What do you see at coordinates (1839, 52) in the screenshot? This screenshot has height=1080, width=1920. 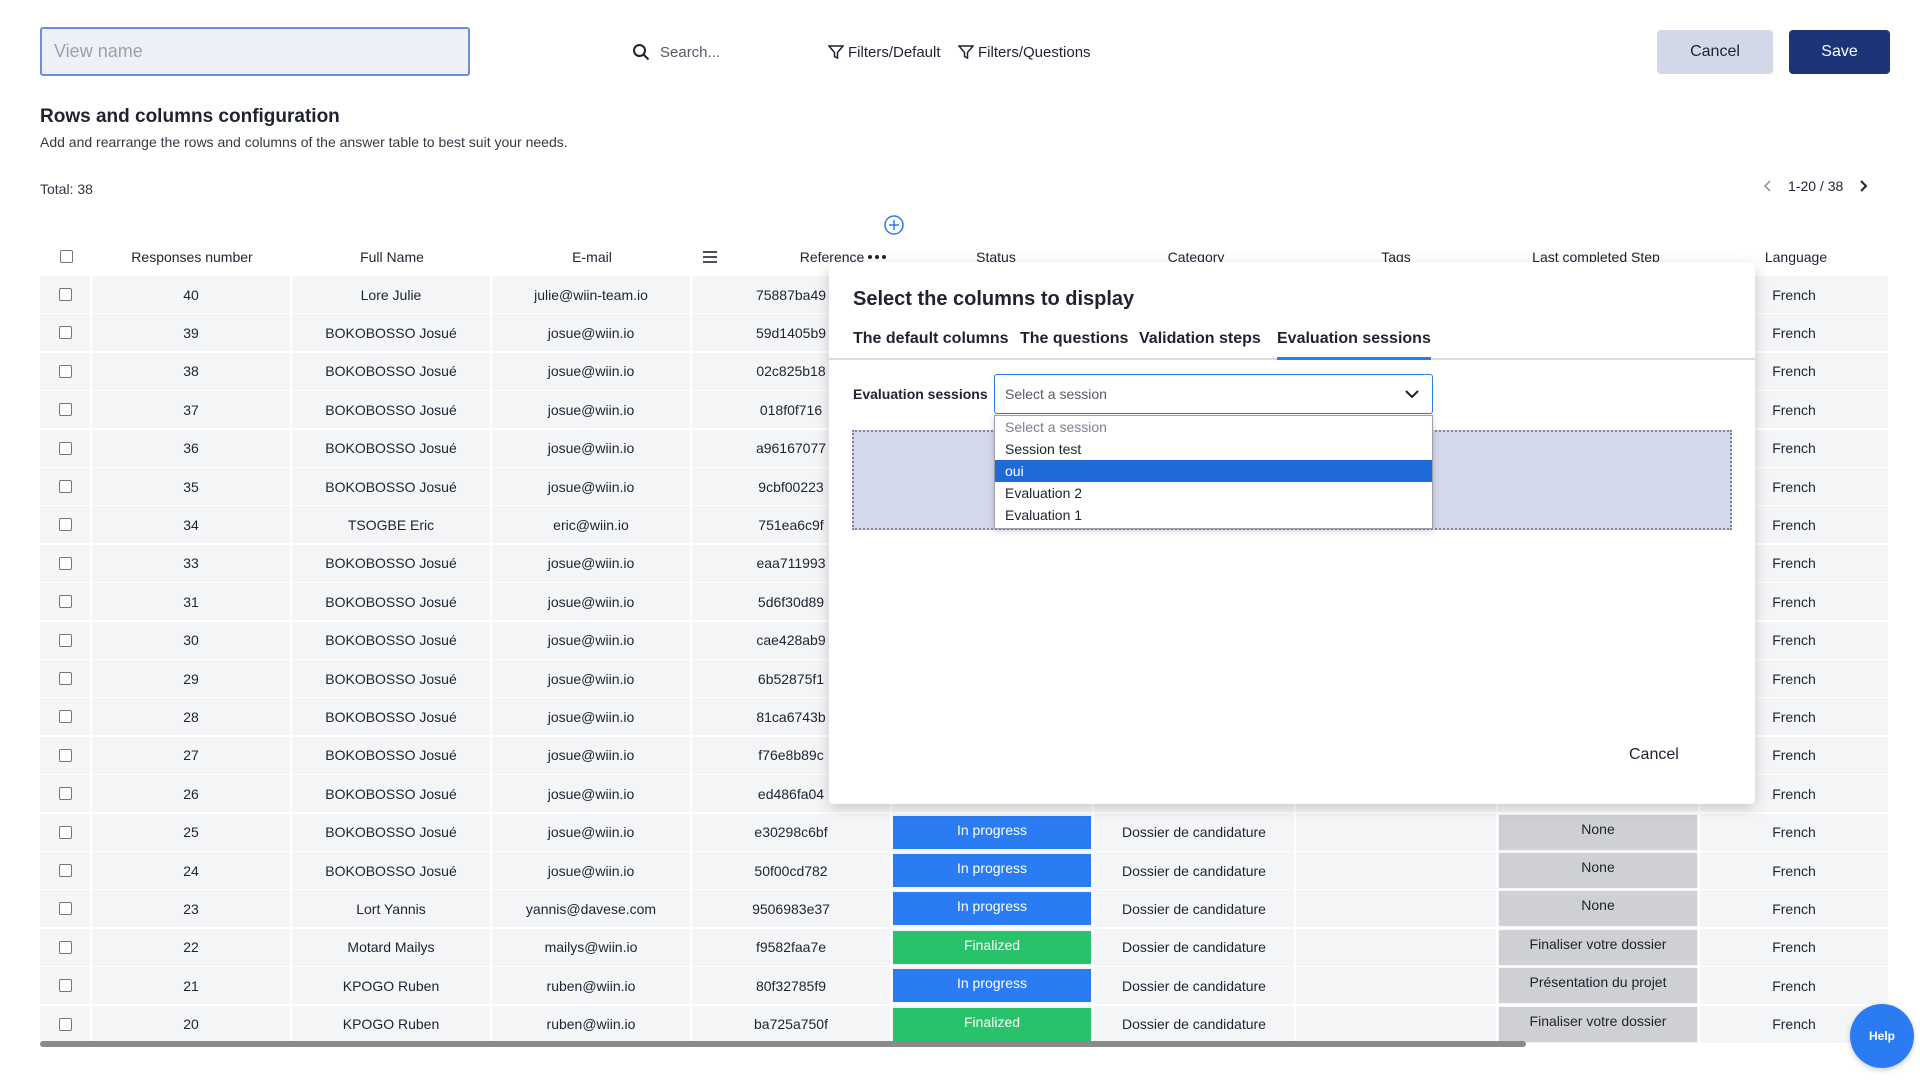 I see `save-button: Save` at bounding box center [1839, 52].